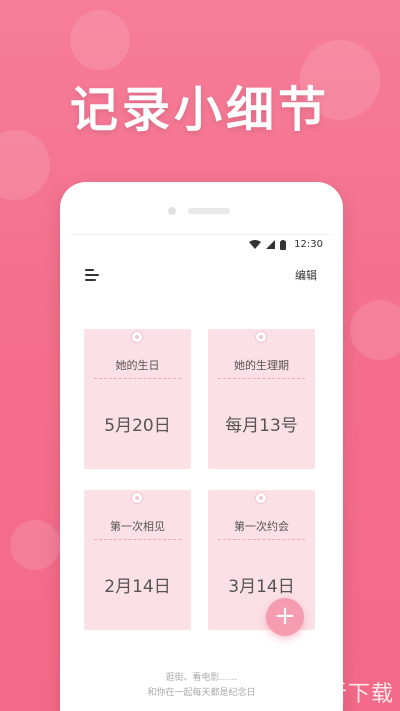 The width and height of the screenshot is (400, 711). I want to click on card-first-meeting: 第一次相见 2月14日, so click(137, 560).